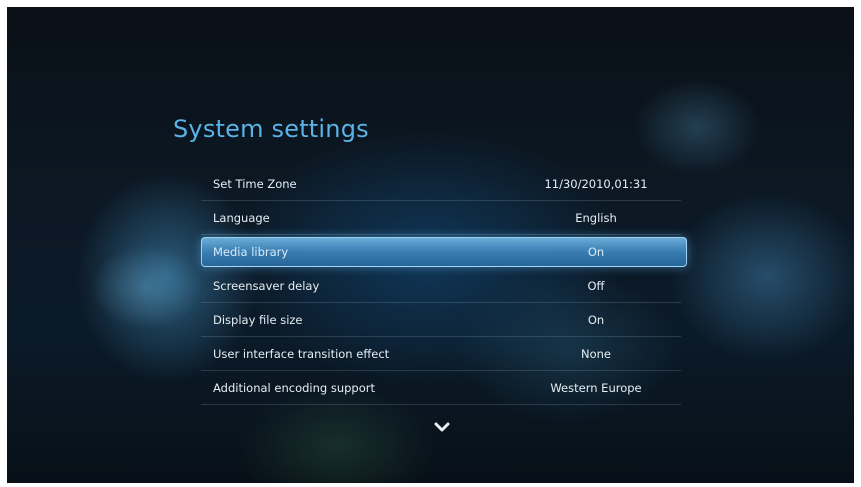 Image resolution: width=861 pixels, height=487 pixels. Describe the element at coordinates (258, 320) in the screenshot. I see `settings-item-label: Display file size` at that location.